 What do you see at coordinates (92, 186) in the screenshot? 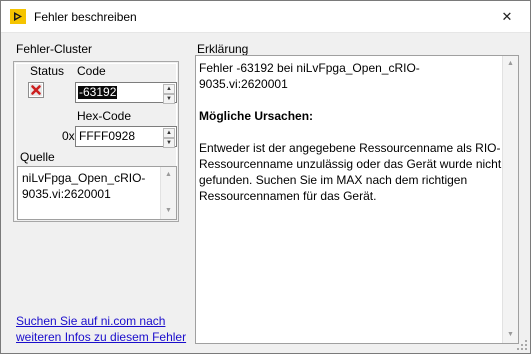
I see `source-text: niLvFpga_Open_cRIO-9035.vi:2620001` at bounding box center [92, 186].